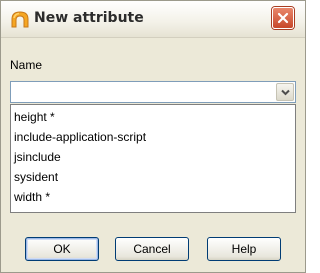 This screenshot has width=320, height=273. I want to click on list-item: include-application-script, so click(152, 137).